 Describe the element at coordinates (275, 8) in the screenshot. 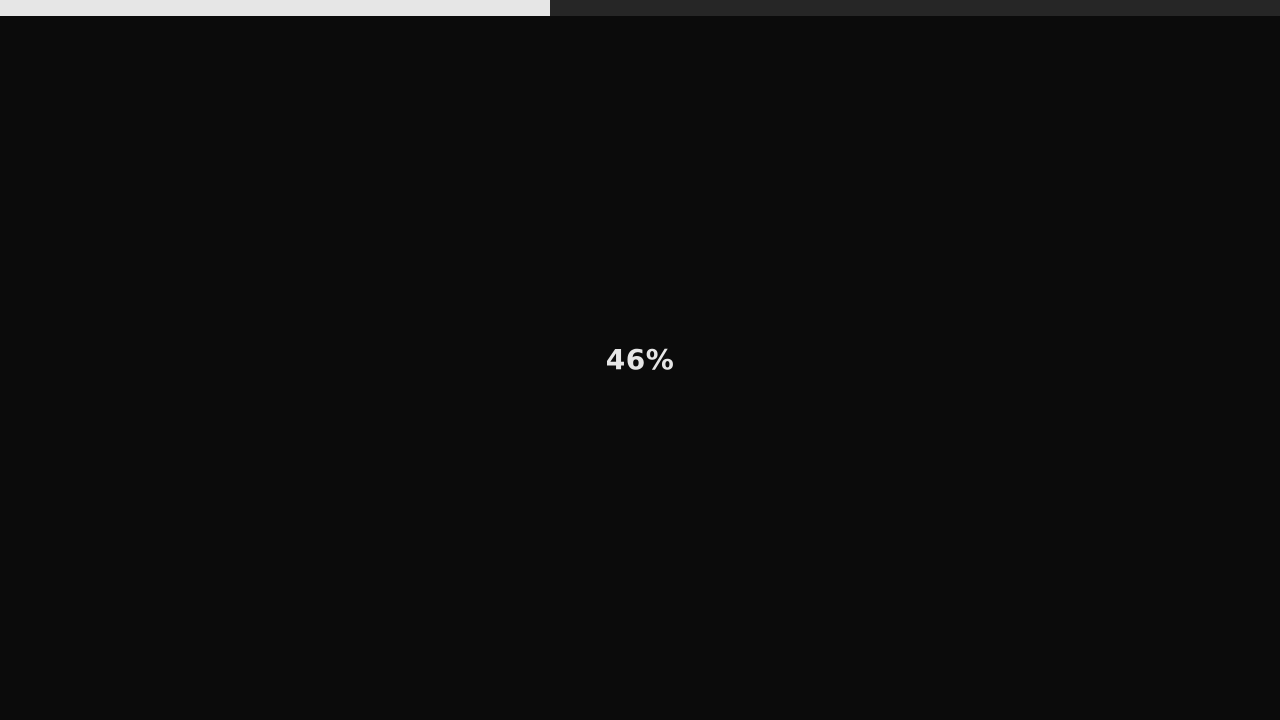

I see `progress-bar-fill` at that location.